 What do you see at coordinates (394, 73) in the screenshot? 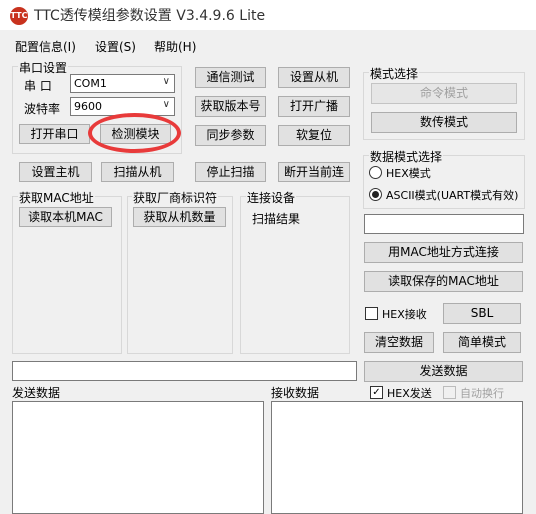
I see `mode-select-label: 模式选择` at bounding box center [394, 73].